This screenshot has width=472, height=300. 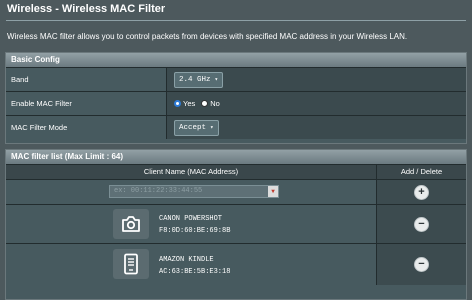 I want to click on band-select: 2.4 GHz ▾, so click(x=199, y=79).